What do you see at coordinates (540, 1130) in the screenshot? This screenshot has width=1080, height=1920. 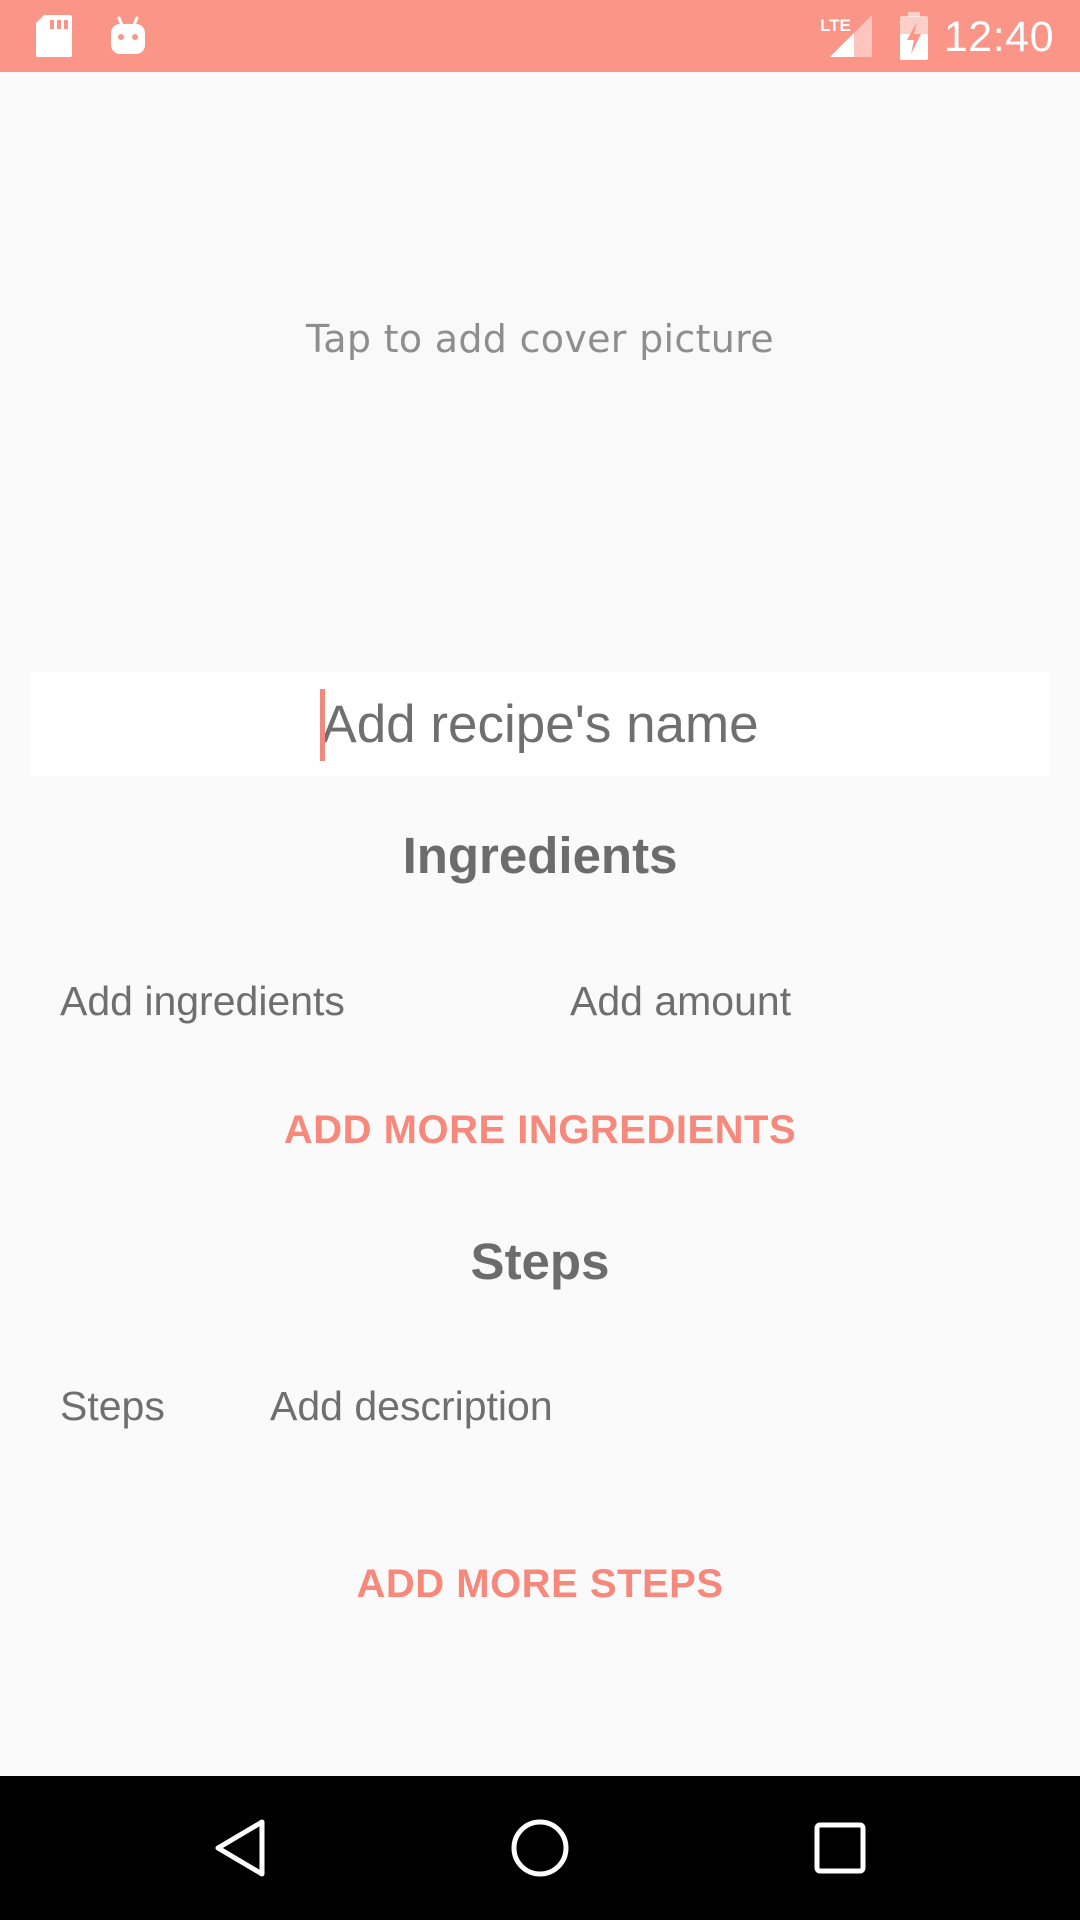 I see `add-more-ingredients-button: ADD MORE INGREDIENTS` at bounding box center [540, 1130].